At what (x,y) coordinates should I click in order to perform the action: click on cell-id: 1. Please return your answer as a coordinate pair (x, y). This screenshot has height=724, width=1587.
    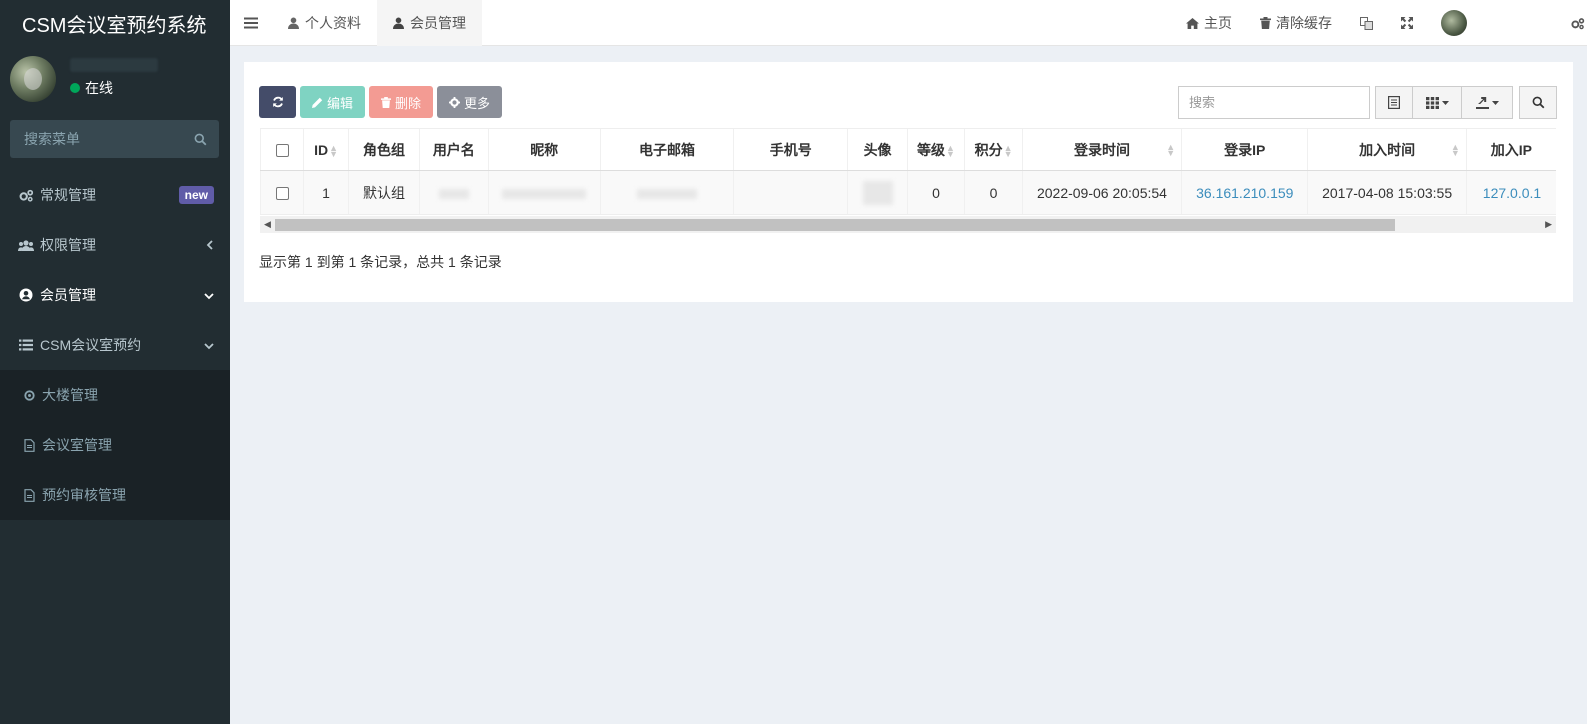
    Looking at the image, I should click on (326, 192).